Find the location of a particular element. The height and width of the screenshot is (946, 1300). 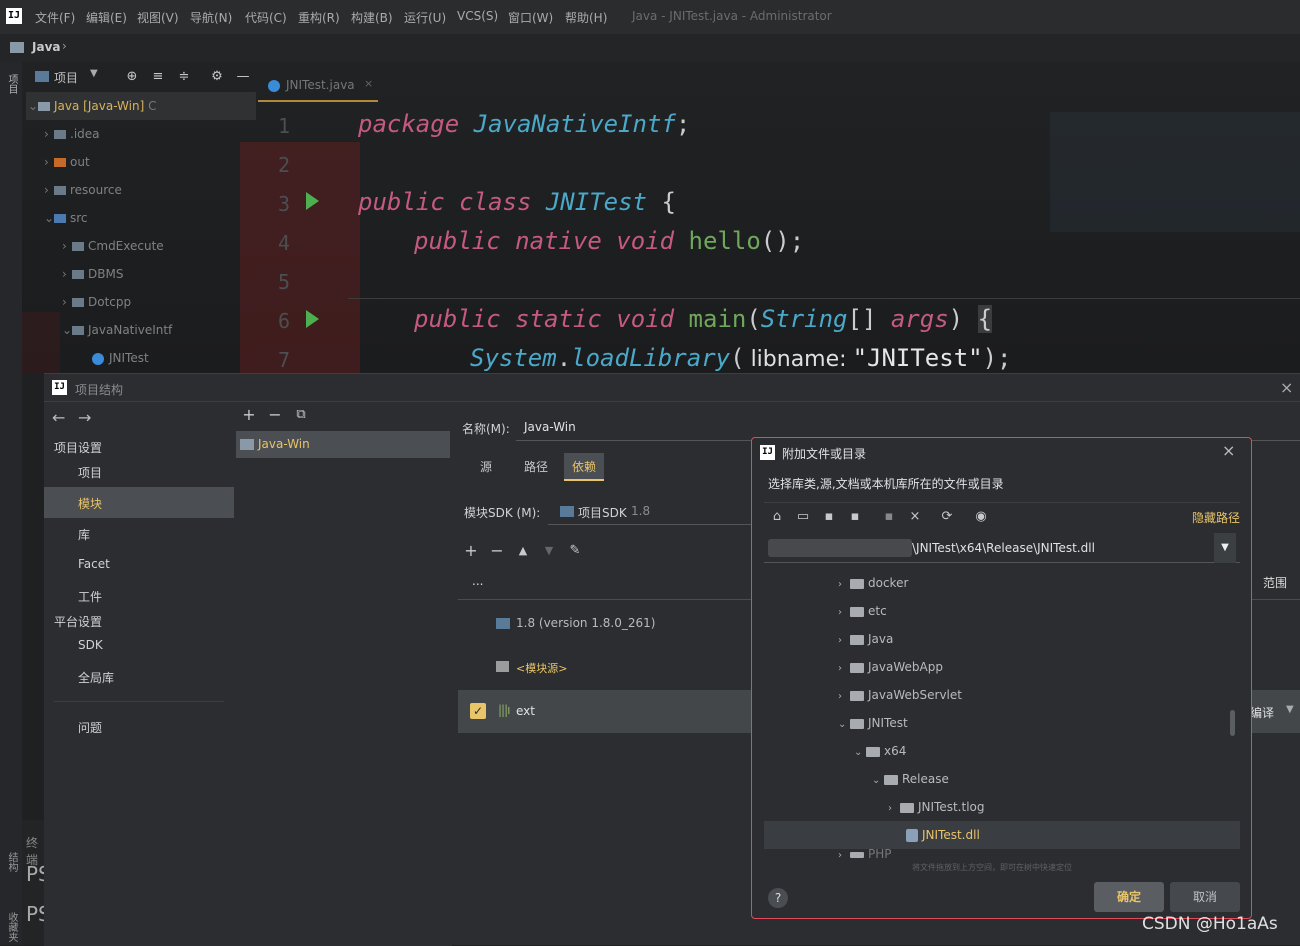

tree-row-dbms: › DBMS is located at coordinates (92, 274).